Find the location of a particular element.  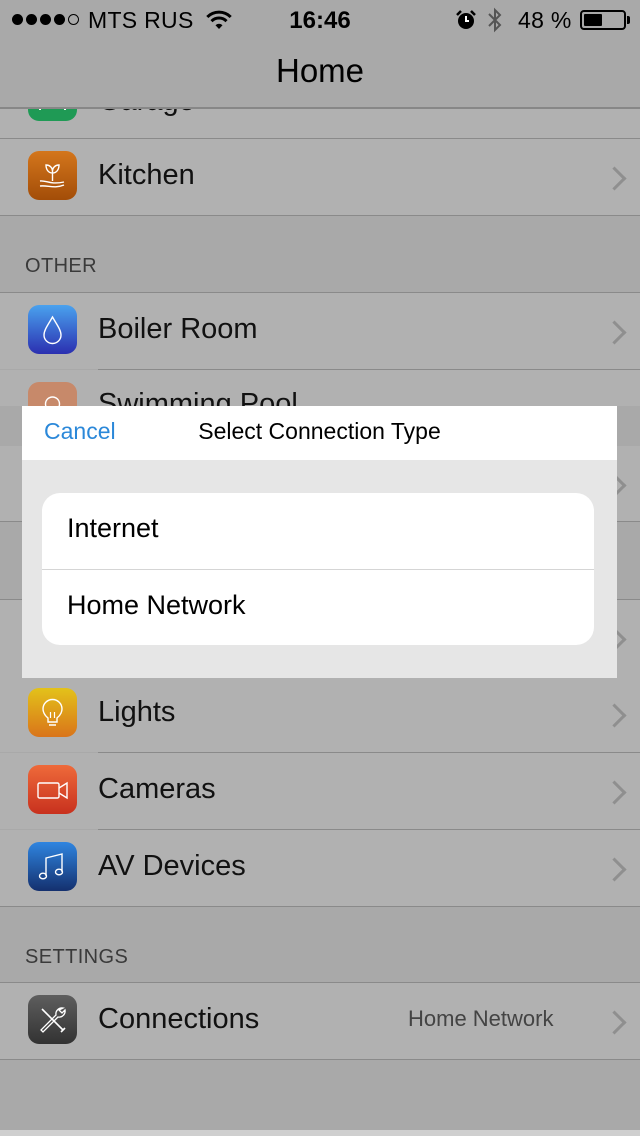

plant-icon is located at coordinates (52, 175).